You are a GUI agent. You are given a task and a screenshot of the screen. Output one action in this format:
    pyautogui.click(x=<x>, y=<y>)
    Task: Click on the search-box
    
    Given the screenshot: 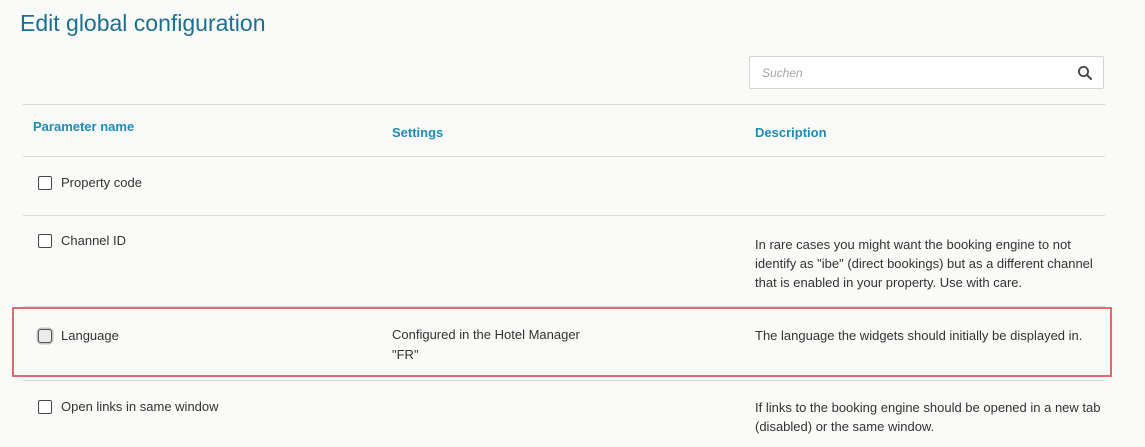 What is the action you would take?
    pyautogui.click(x=926, y=72)
    